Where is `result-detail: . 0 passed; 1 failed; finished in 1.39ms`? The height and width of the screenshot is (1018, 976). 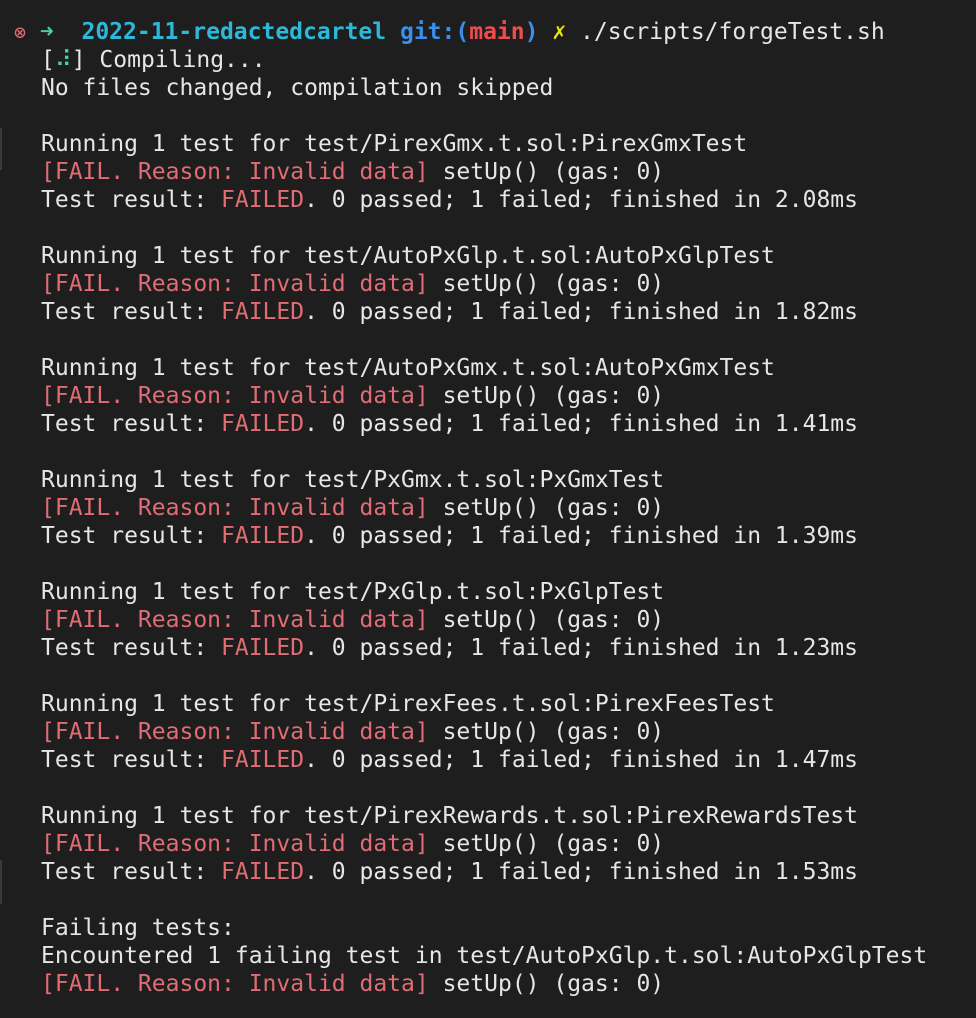
result-detail: . 0 passed; 1 failed; finished in 1.39ms is located at coordinates (581, 536).